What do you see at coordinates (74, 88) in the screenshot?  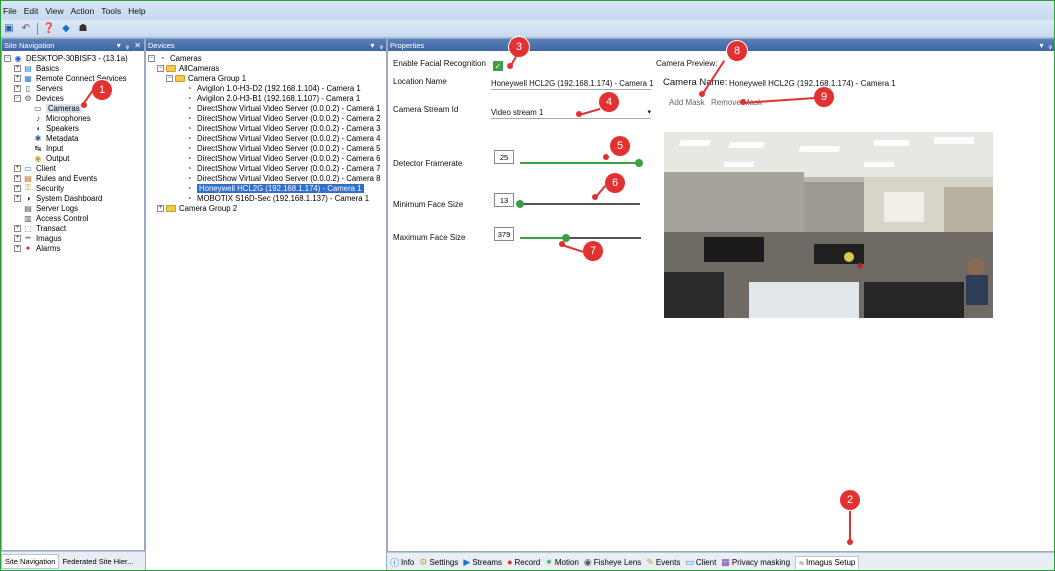 I see `sidebar-item-servers: + ▯ Servers` at bounding box center [74, 88].